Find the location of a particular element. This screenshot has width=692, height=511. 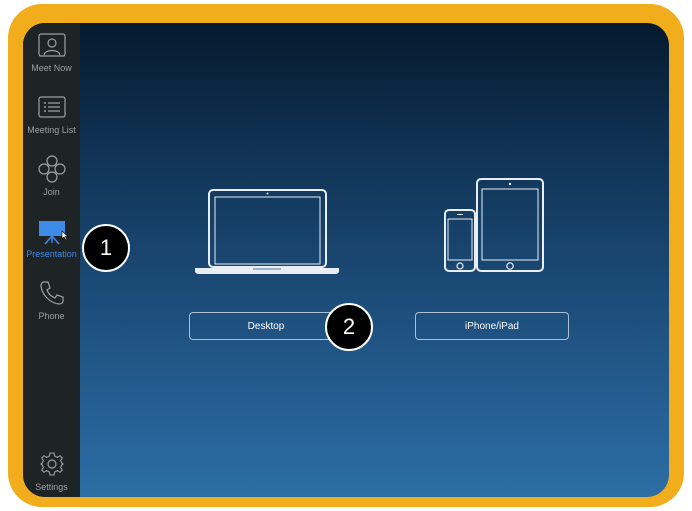

sidebar-item-label: Join is located at coordinates (51, 192).